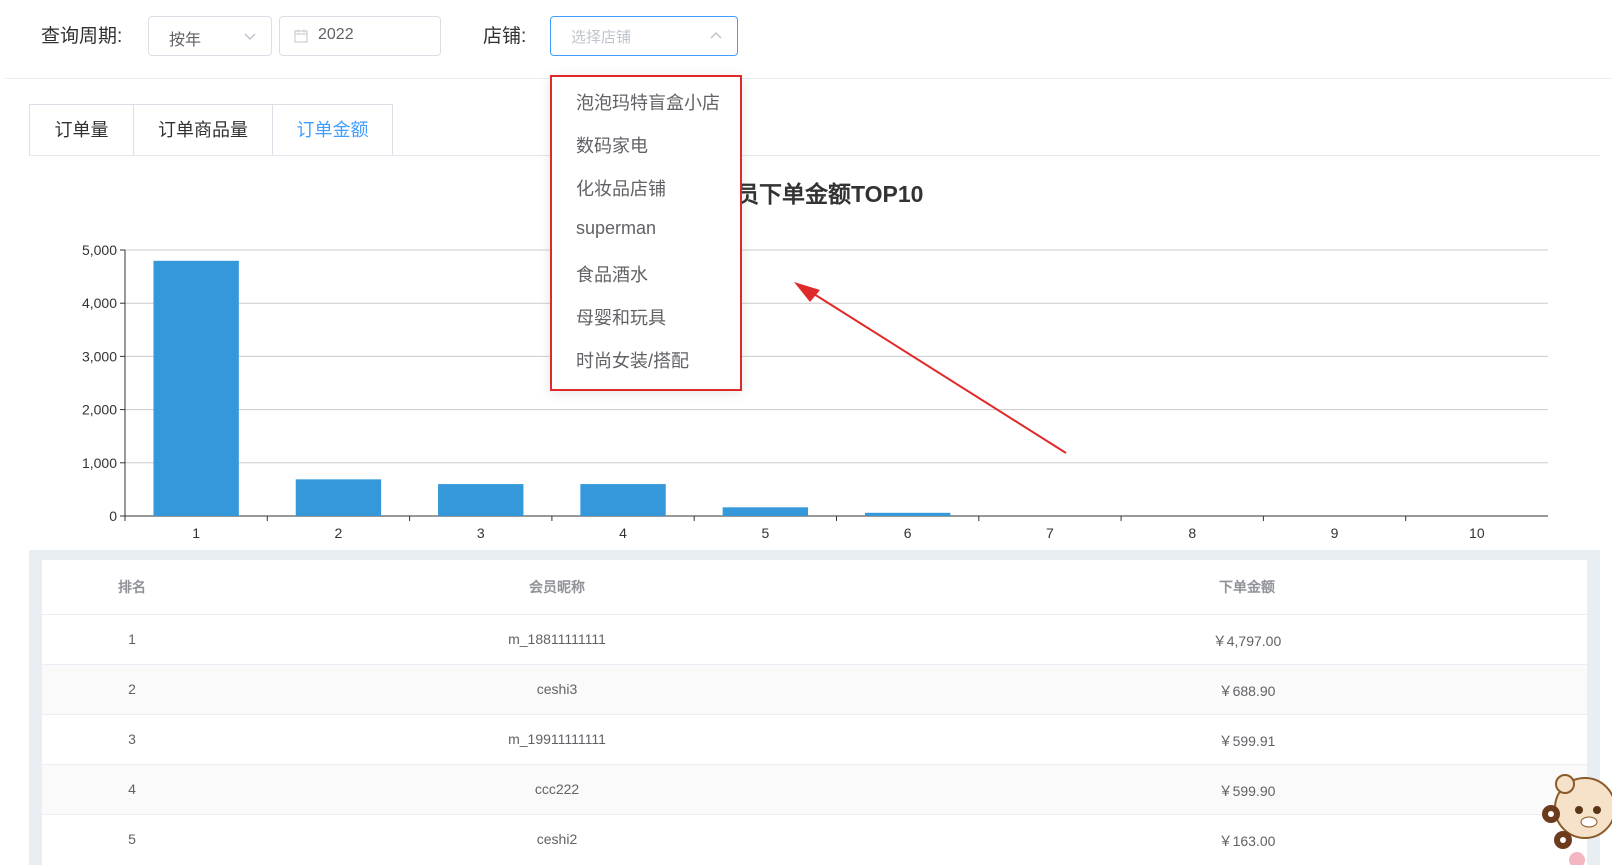  What do you see at coordinates (623, 533) in the screenshot?
I see `x-tick-label: 4` at bounding box center [623, 533].